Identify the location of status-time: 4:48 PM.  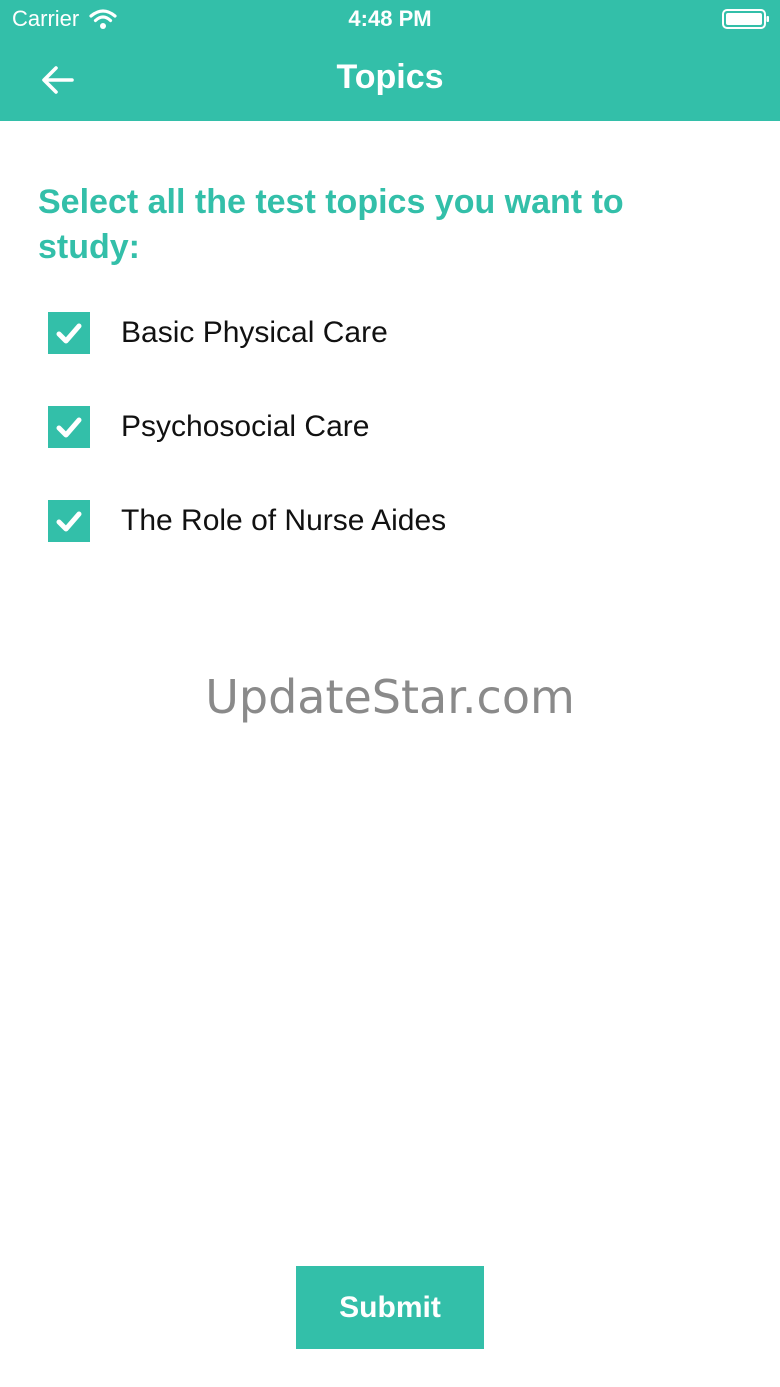
(390, 18).